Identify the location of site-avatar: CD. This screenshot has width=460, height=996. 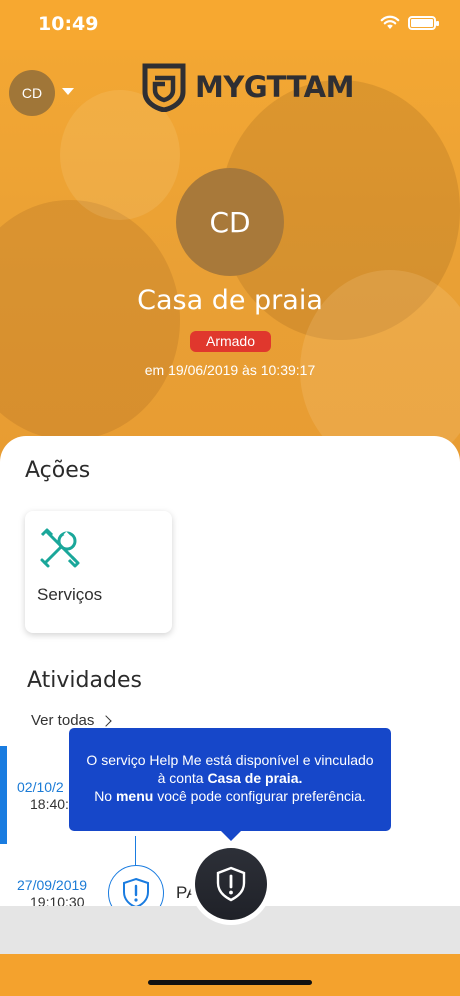
(230, 222).